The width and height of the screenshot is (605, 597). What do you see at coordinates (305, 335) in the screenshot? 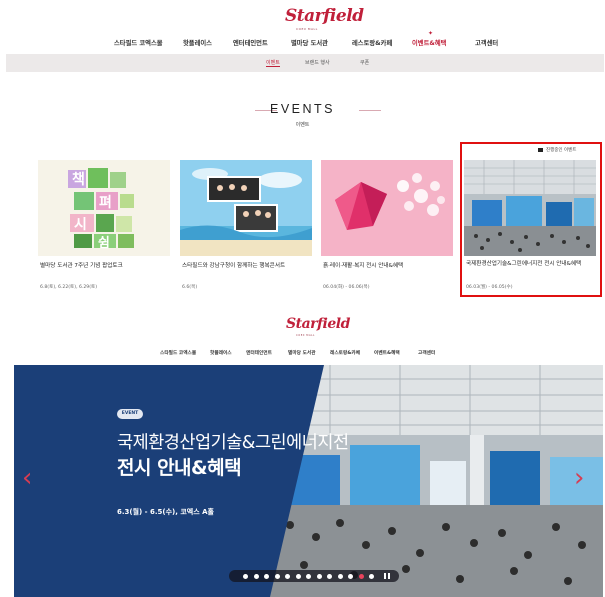
I see `logo-subtitle-2: COEX MALL` at bounding box center [305, 335].